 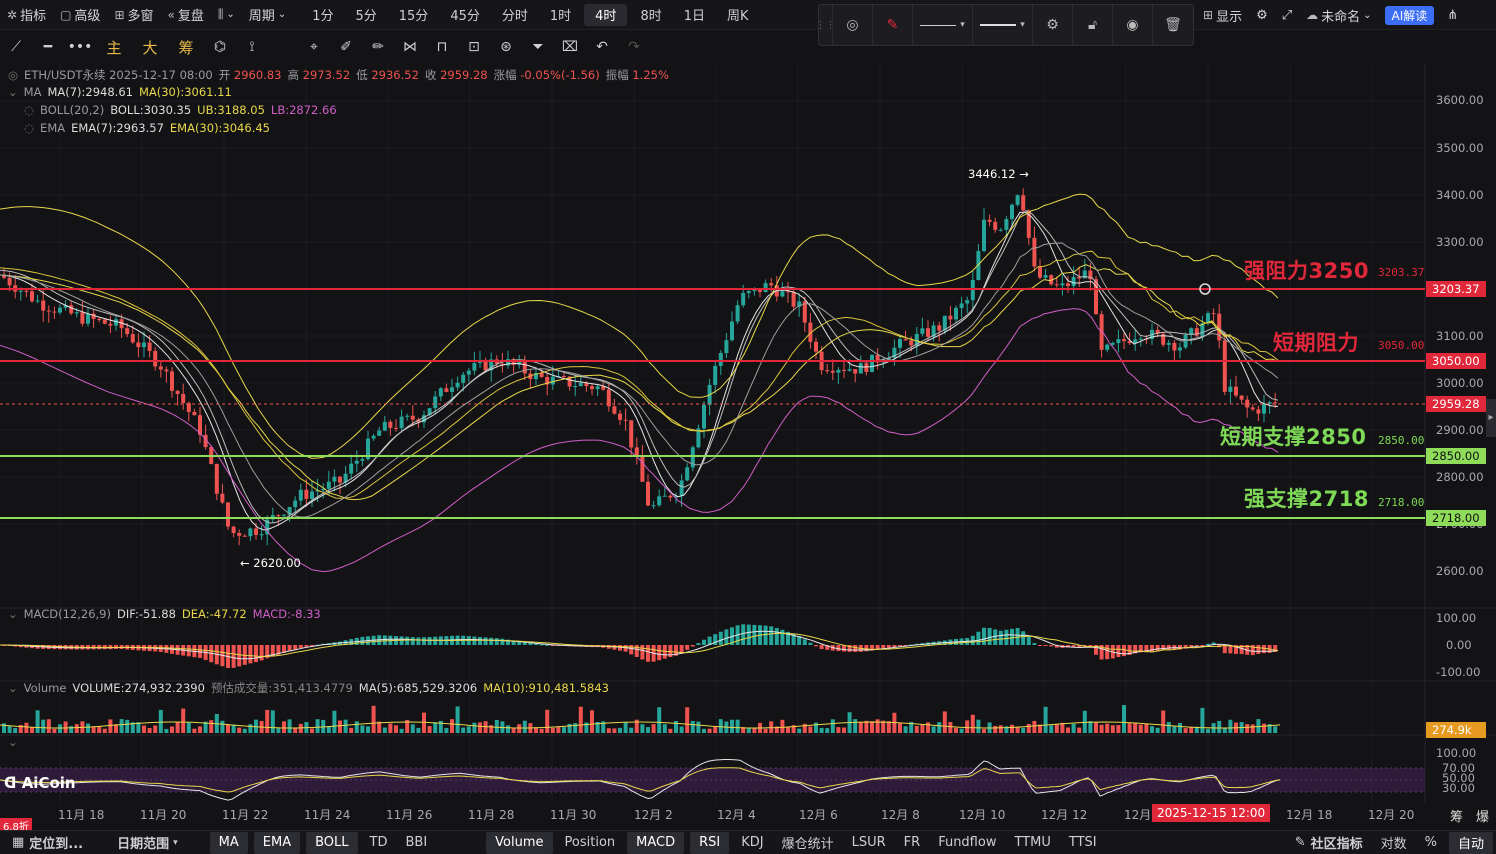 What do you see at coordinates (365, 15) in the screenshot?
I see `timeframe-1: 5分` at bounding box center [365, 15].